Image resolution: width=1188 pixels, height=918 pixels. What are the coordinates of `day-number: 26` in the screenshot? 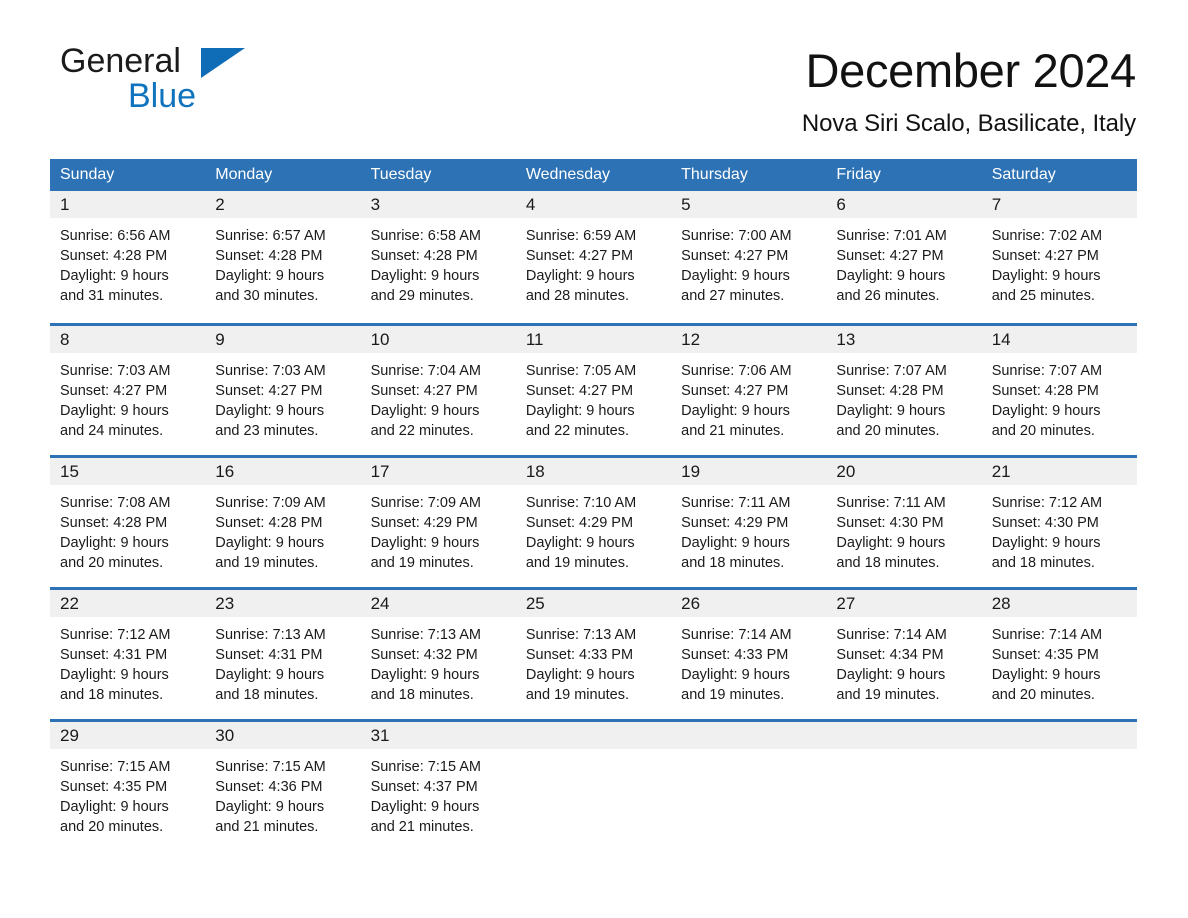 It's located at (691, 603).